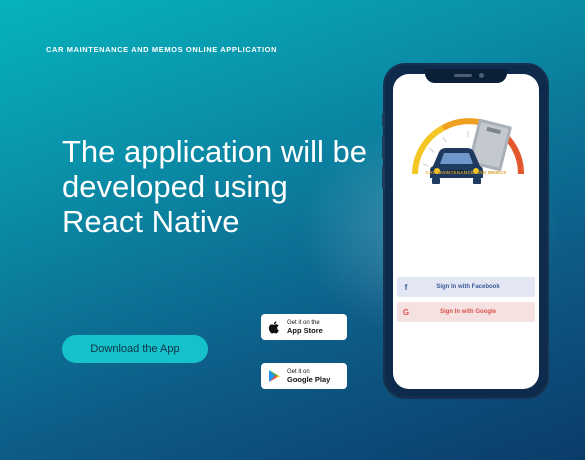  Describe the element at coordinates (135, 349) in the screenshot. I see `download-app-button: Download the App` at that location.